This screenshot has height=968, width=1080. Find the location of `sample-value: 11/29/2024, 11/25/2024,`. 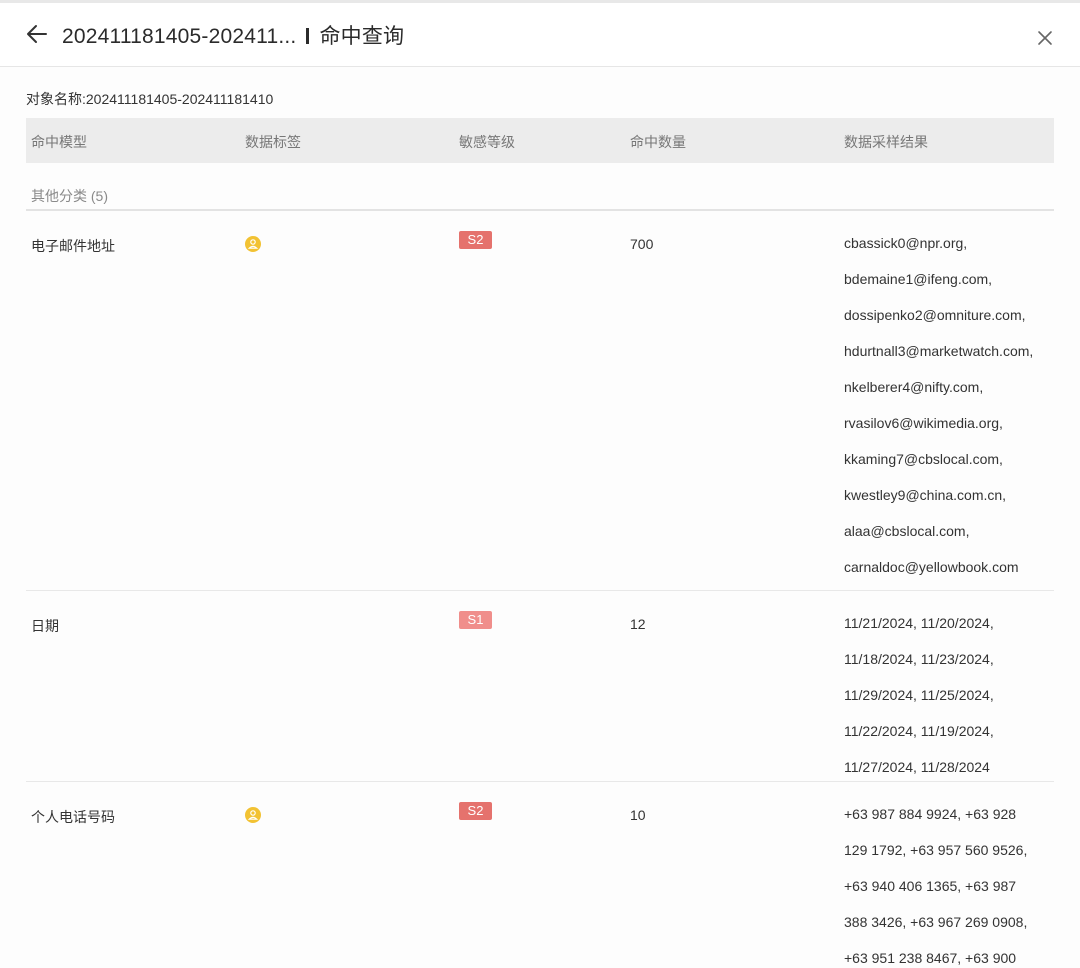

sample-value: 11/29/2024, 11/25/2024, is located at coordinates (919, 695).